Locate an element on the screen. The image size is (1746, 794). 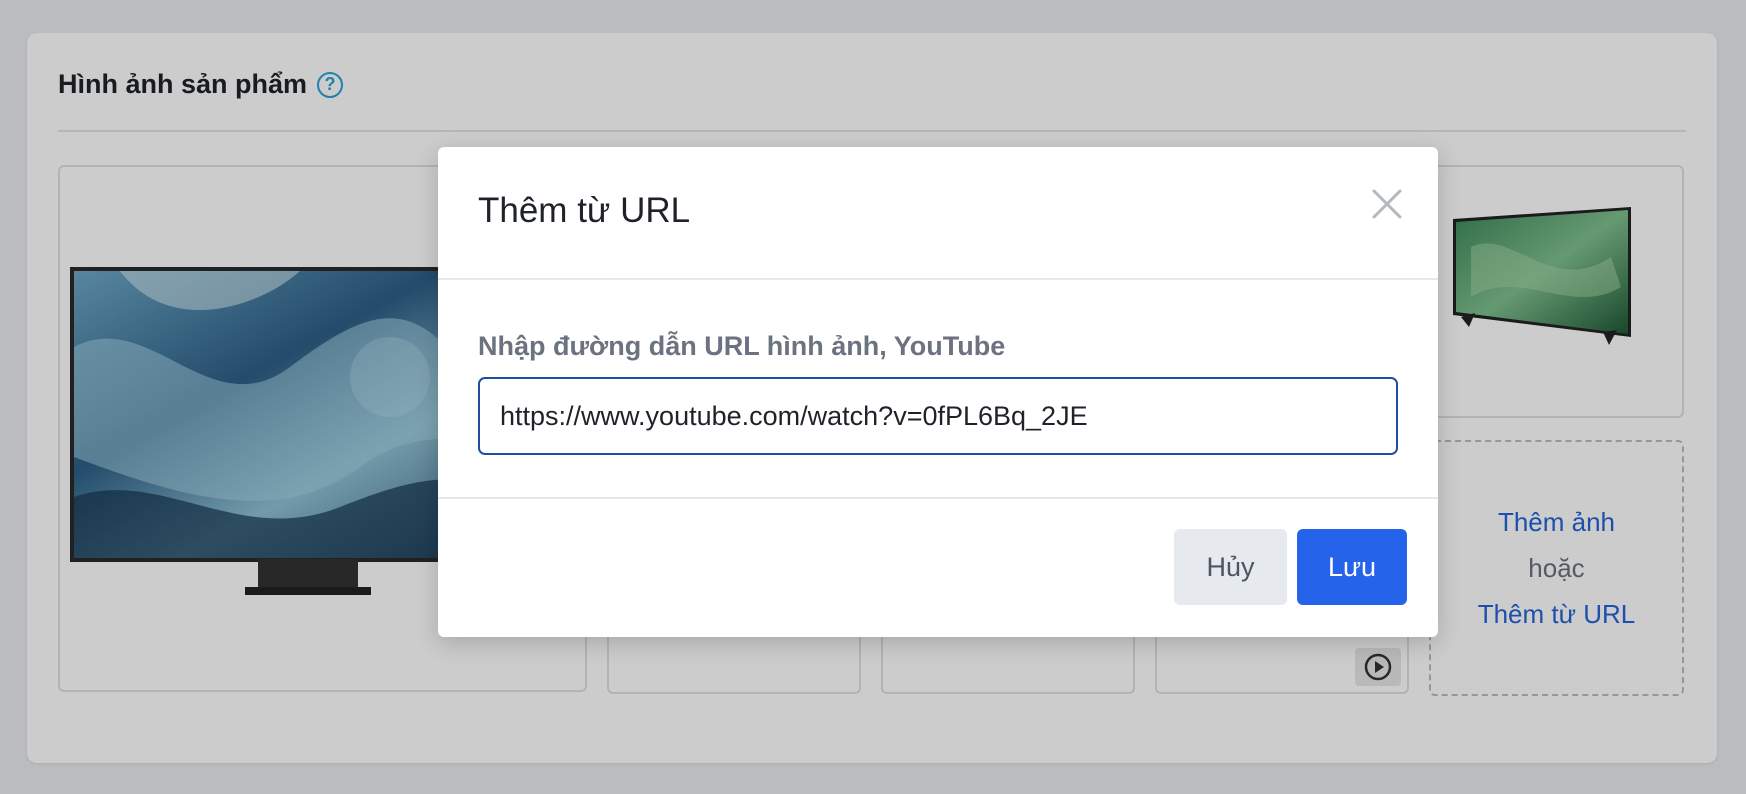
modal-header-divider is located at coordinates (938, 279).